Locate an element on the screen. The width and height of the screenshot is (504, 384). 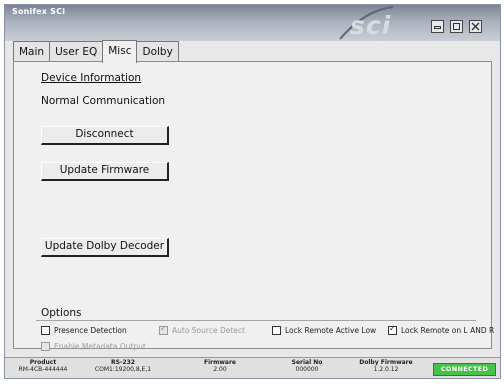
enable-metadata-output-checkbox is located at coordinates (45, 346).